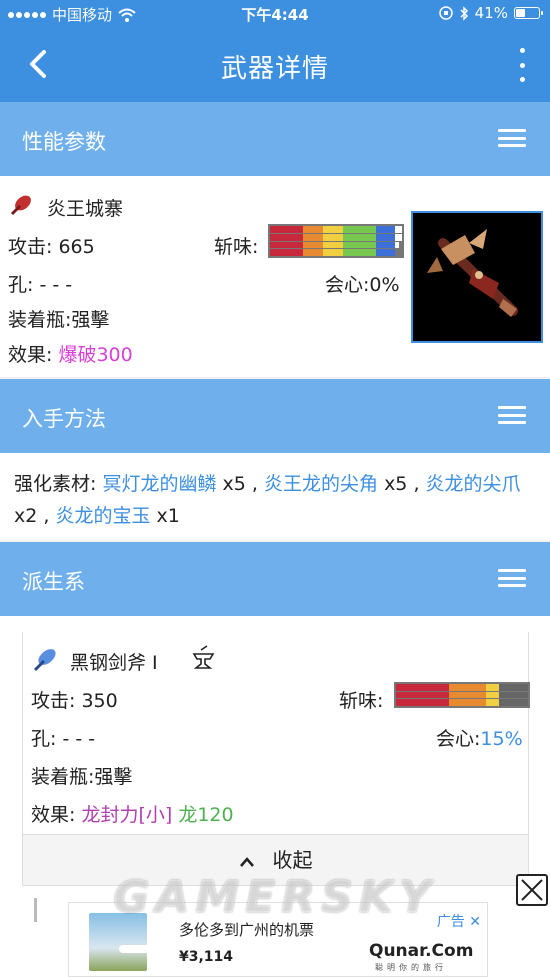  What do you see at coordinates (76, 247) in the screenshot?
I see `attack-value: 665` at bounding box center [76, 247].